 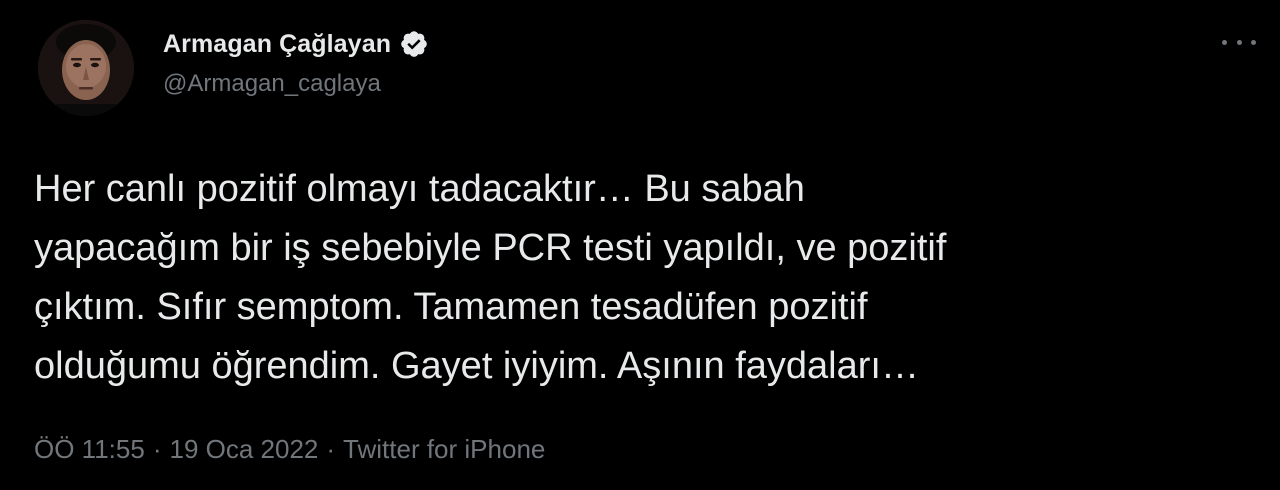 I want to click on display-name: Armagan Çağlayan, so click(x=277, y=44).